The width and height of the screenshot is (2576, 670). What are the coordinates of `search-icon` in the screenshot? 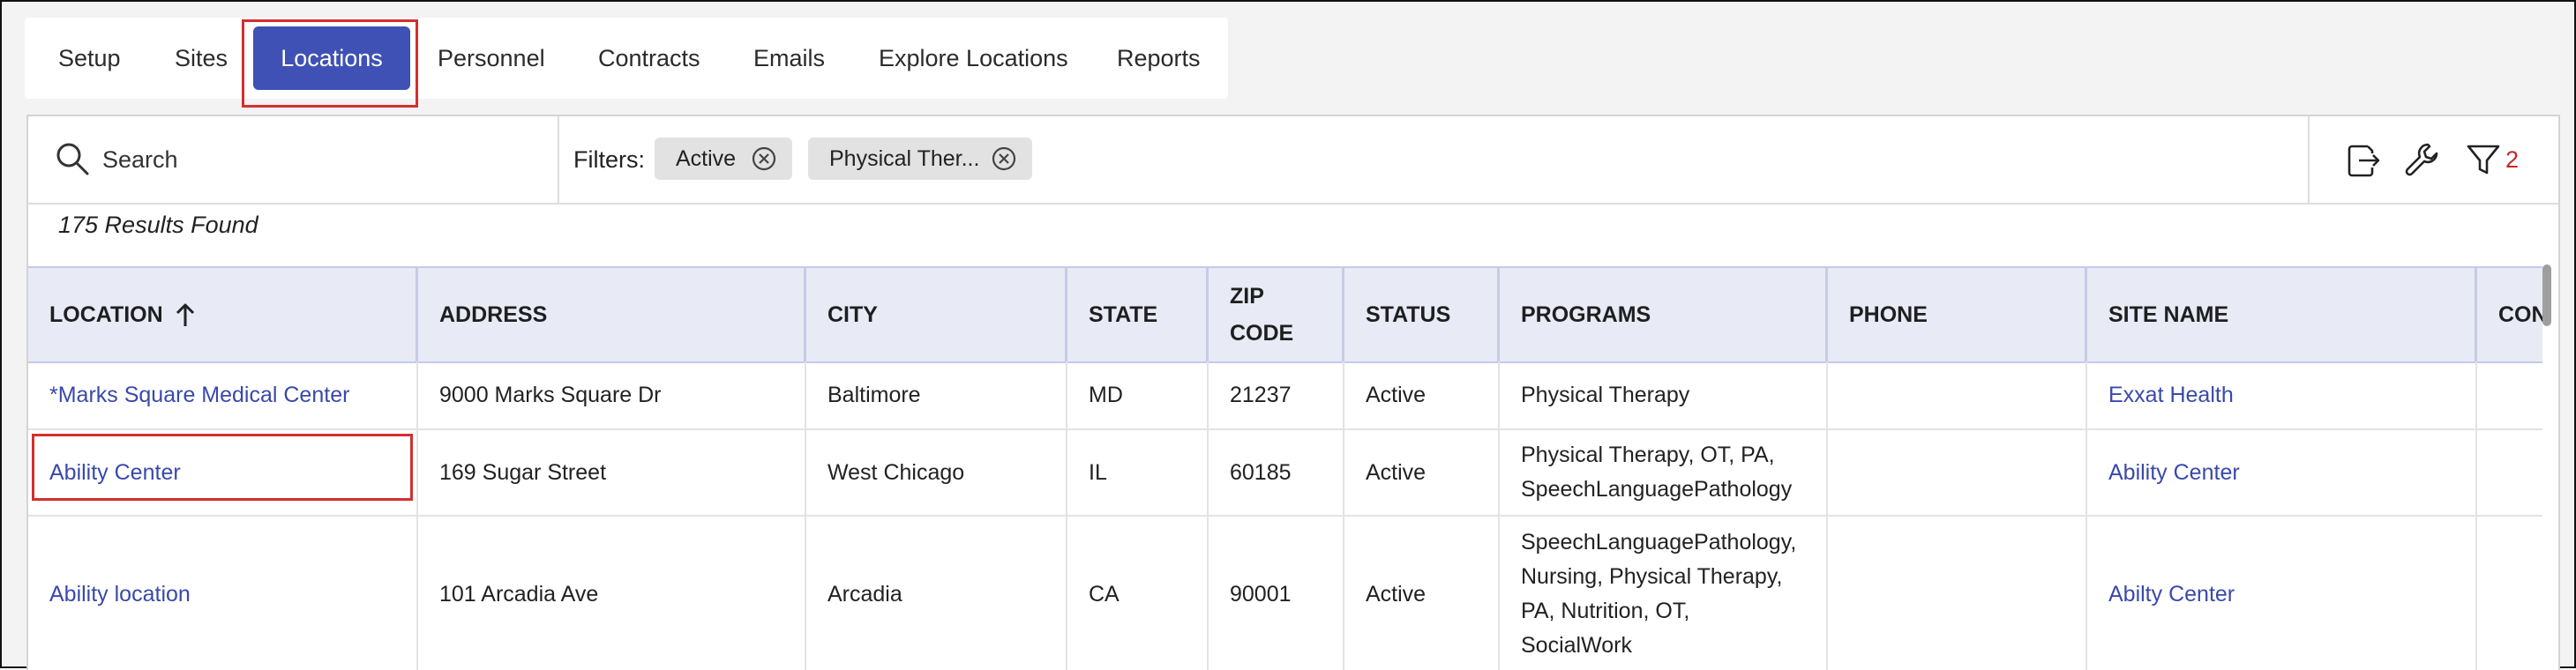 It's located at (73, 159).